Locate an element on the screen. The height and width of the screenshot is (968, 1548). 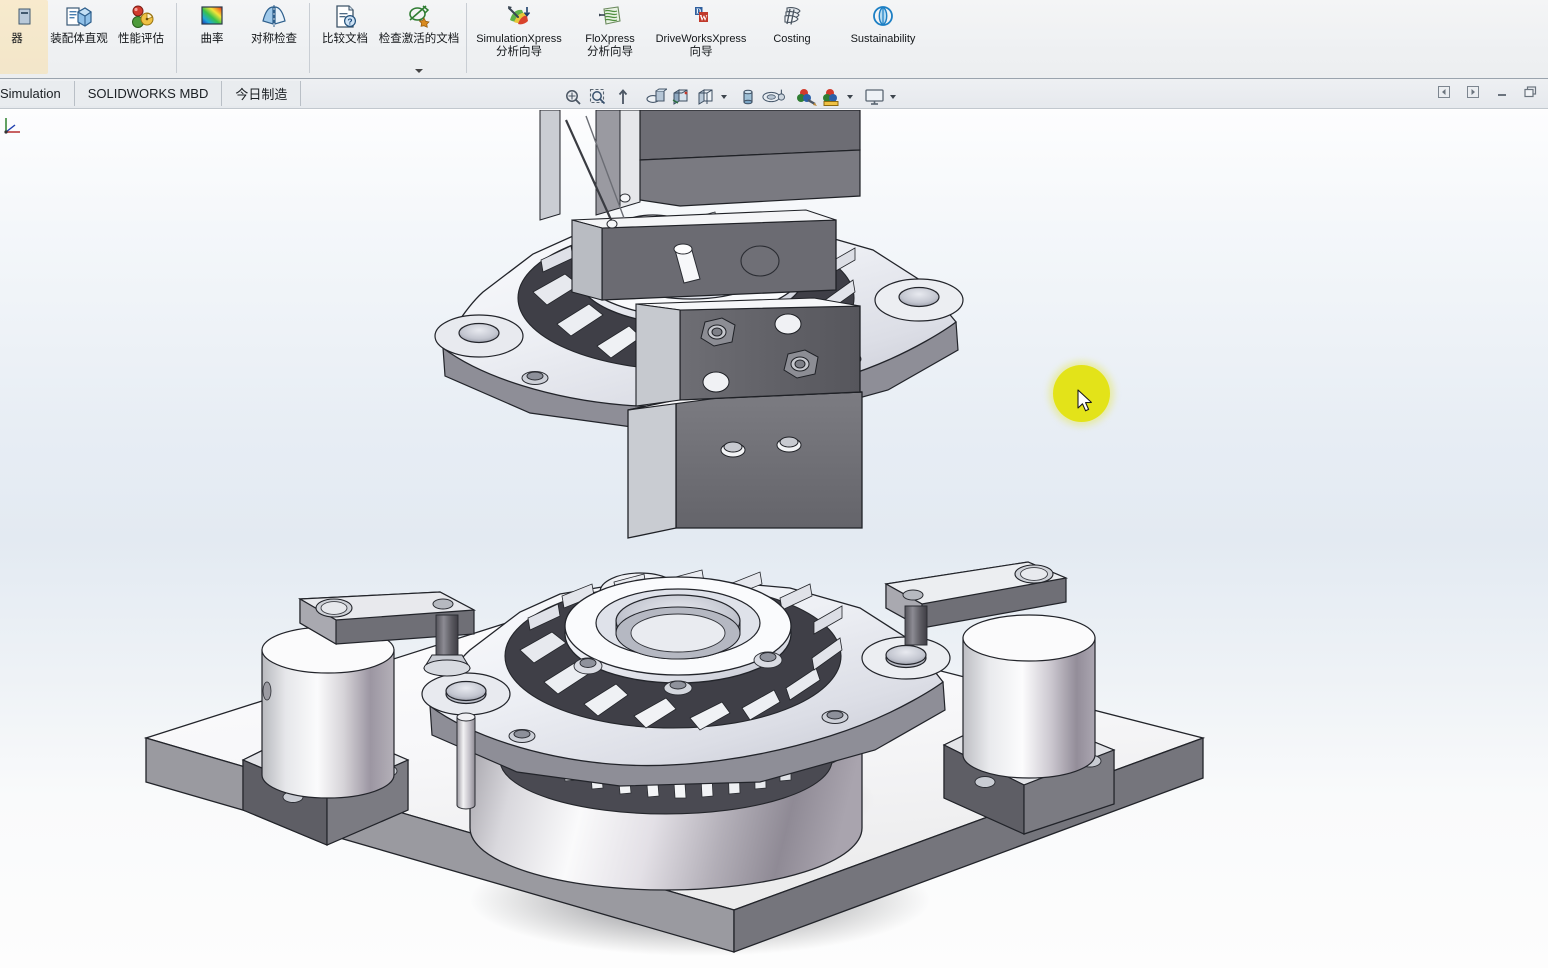
arrow-right-box-icon is located at coordinates (1473, 92).